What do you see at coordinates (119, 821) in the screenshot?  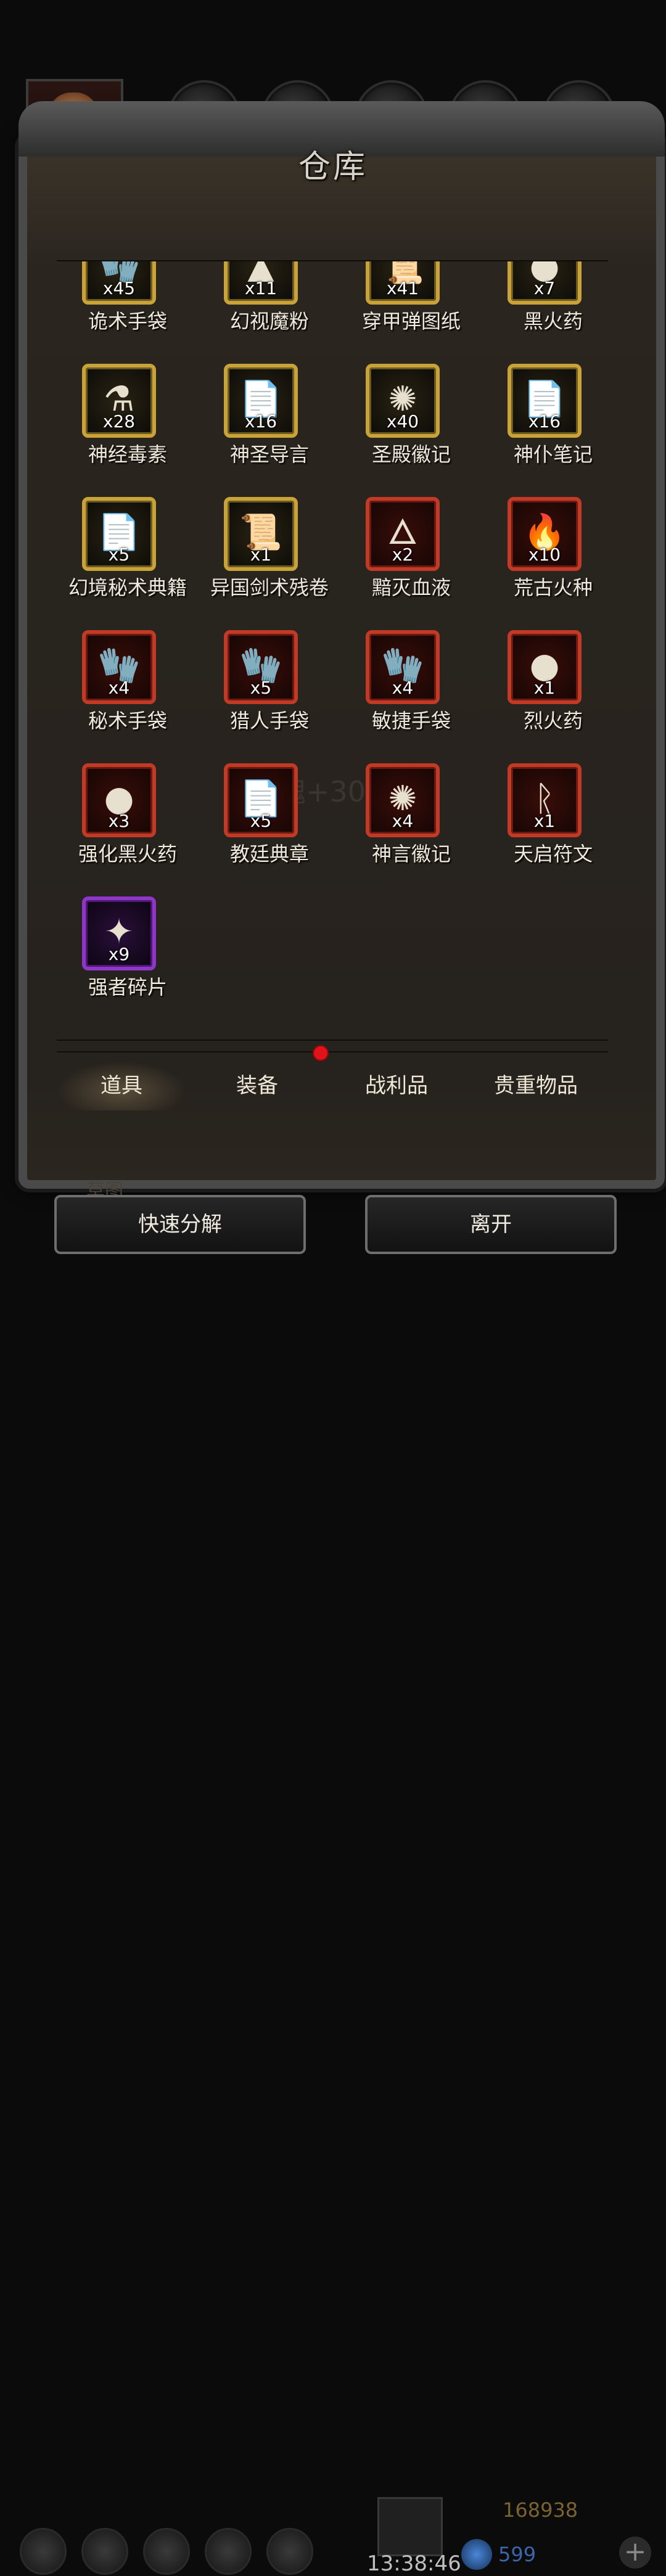 I see `item-quantity: x3` at bounding box center [119, 821].